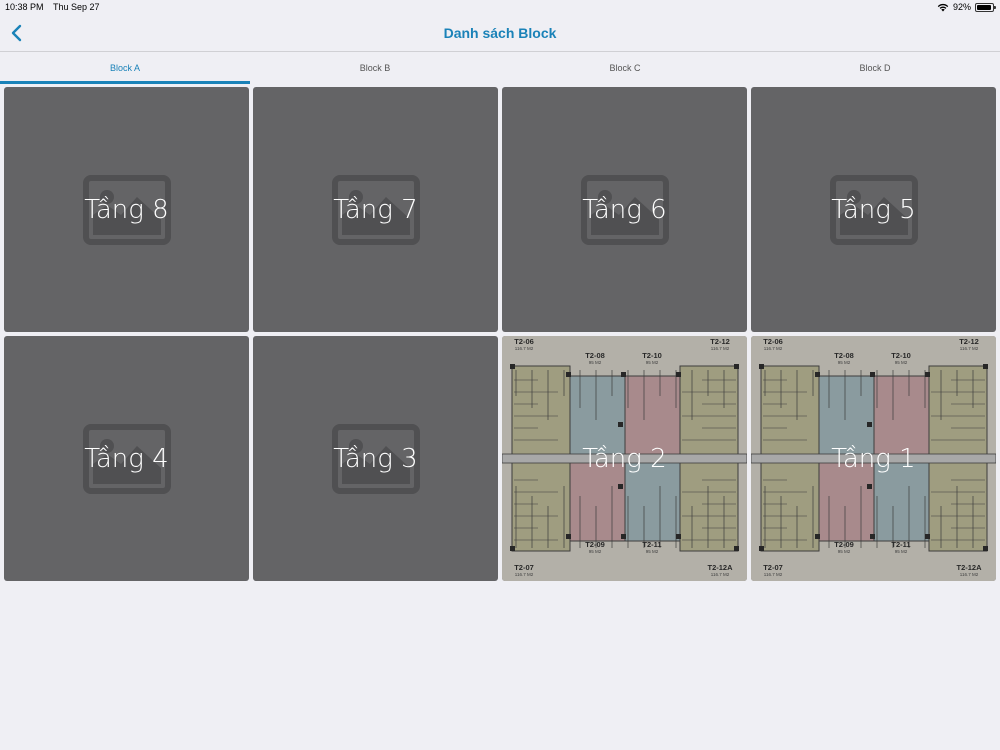 This screenshot has width=1000, height=750. I want to click on block-tabs: Block A Block B Block C Block D, so click(500, 68).